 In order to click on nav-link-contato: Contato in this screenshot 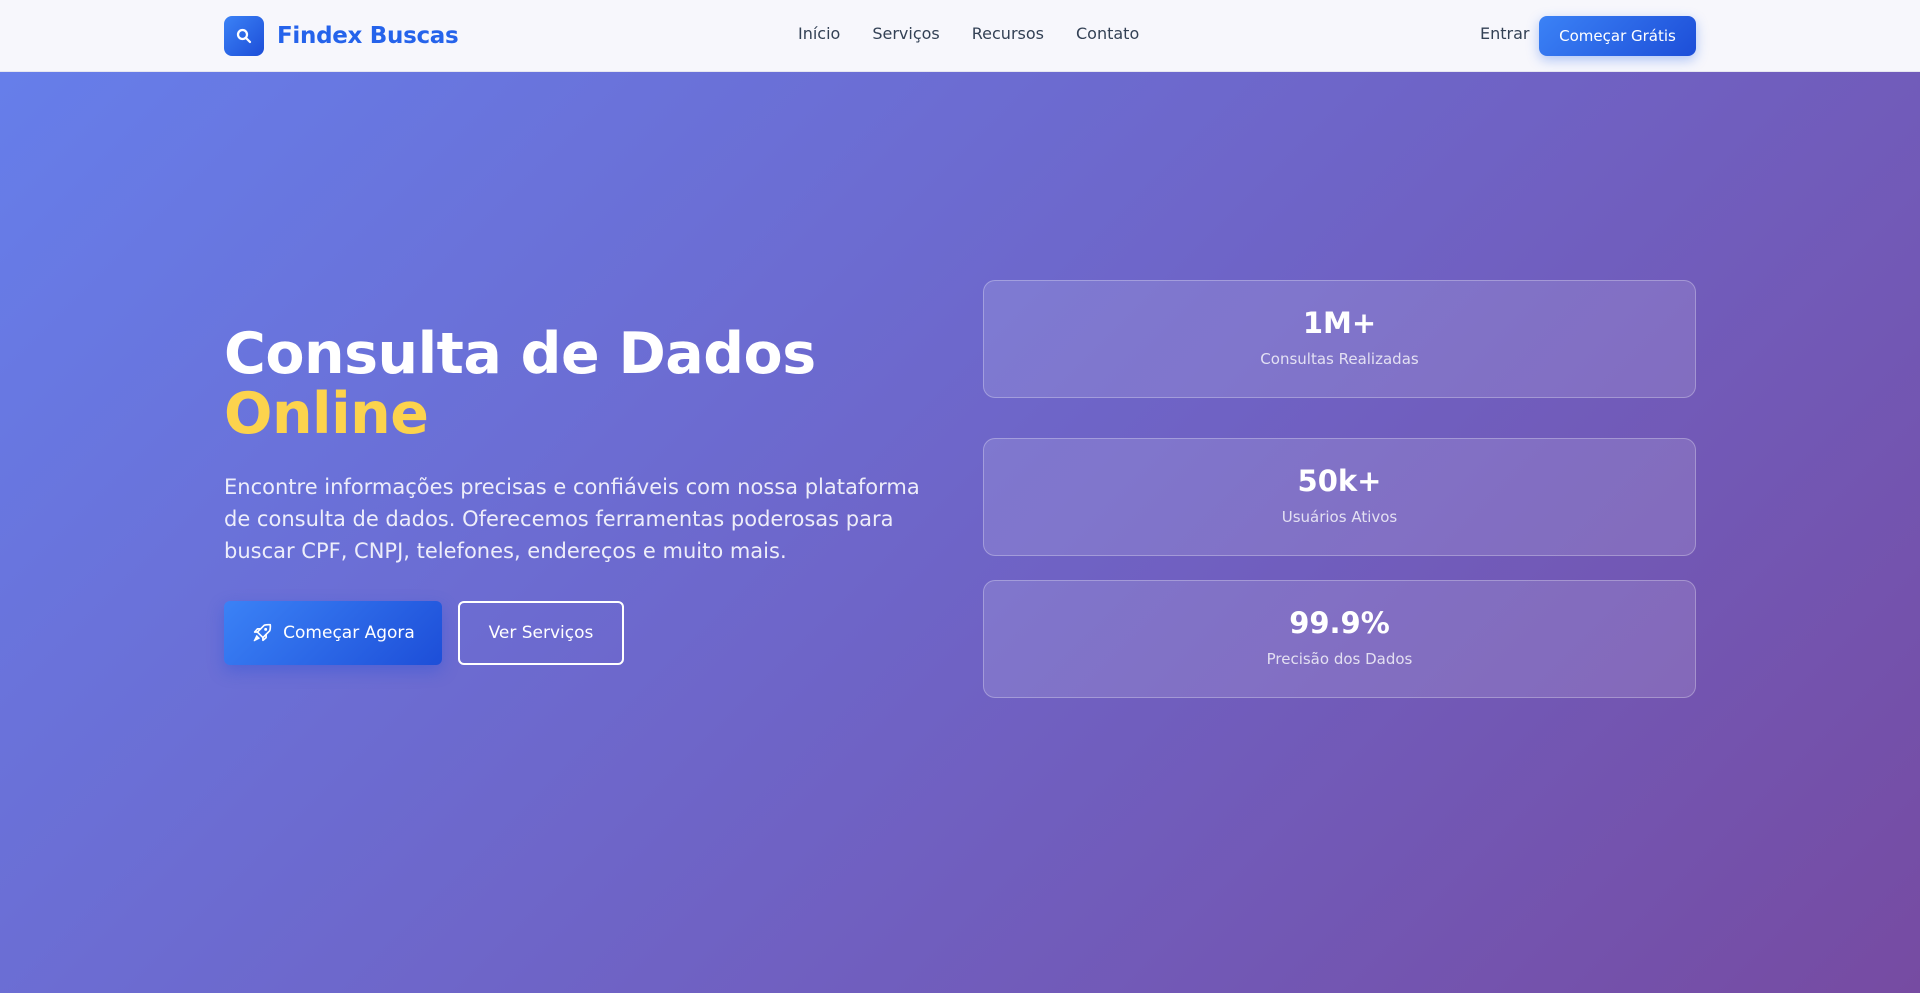, I will do `click(1107, 33)`.